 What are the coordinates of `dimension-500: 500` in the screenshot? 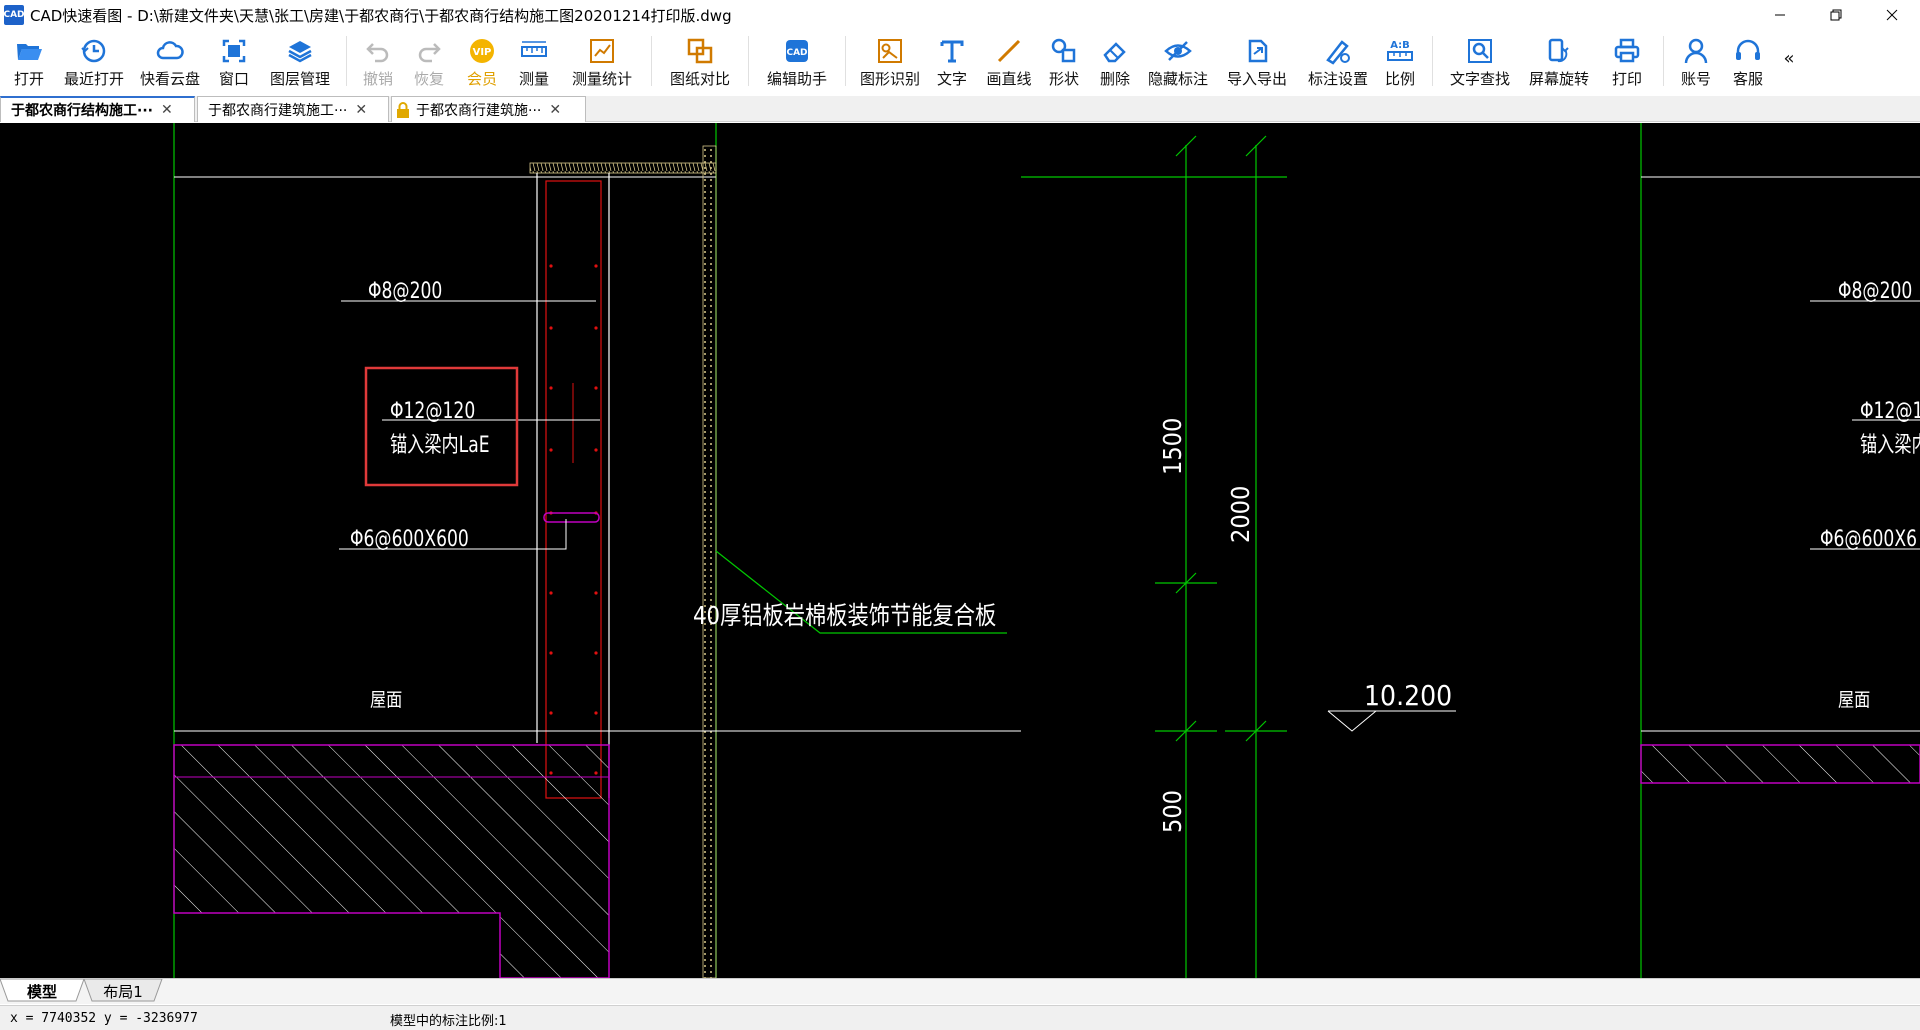 It's located at (1172, 811).